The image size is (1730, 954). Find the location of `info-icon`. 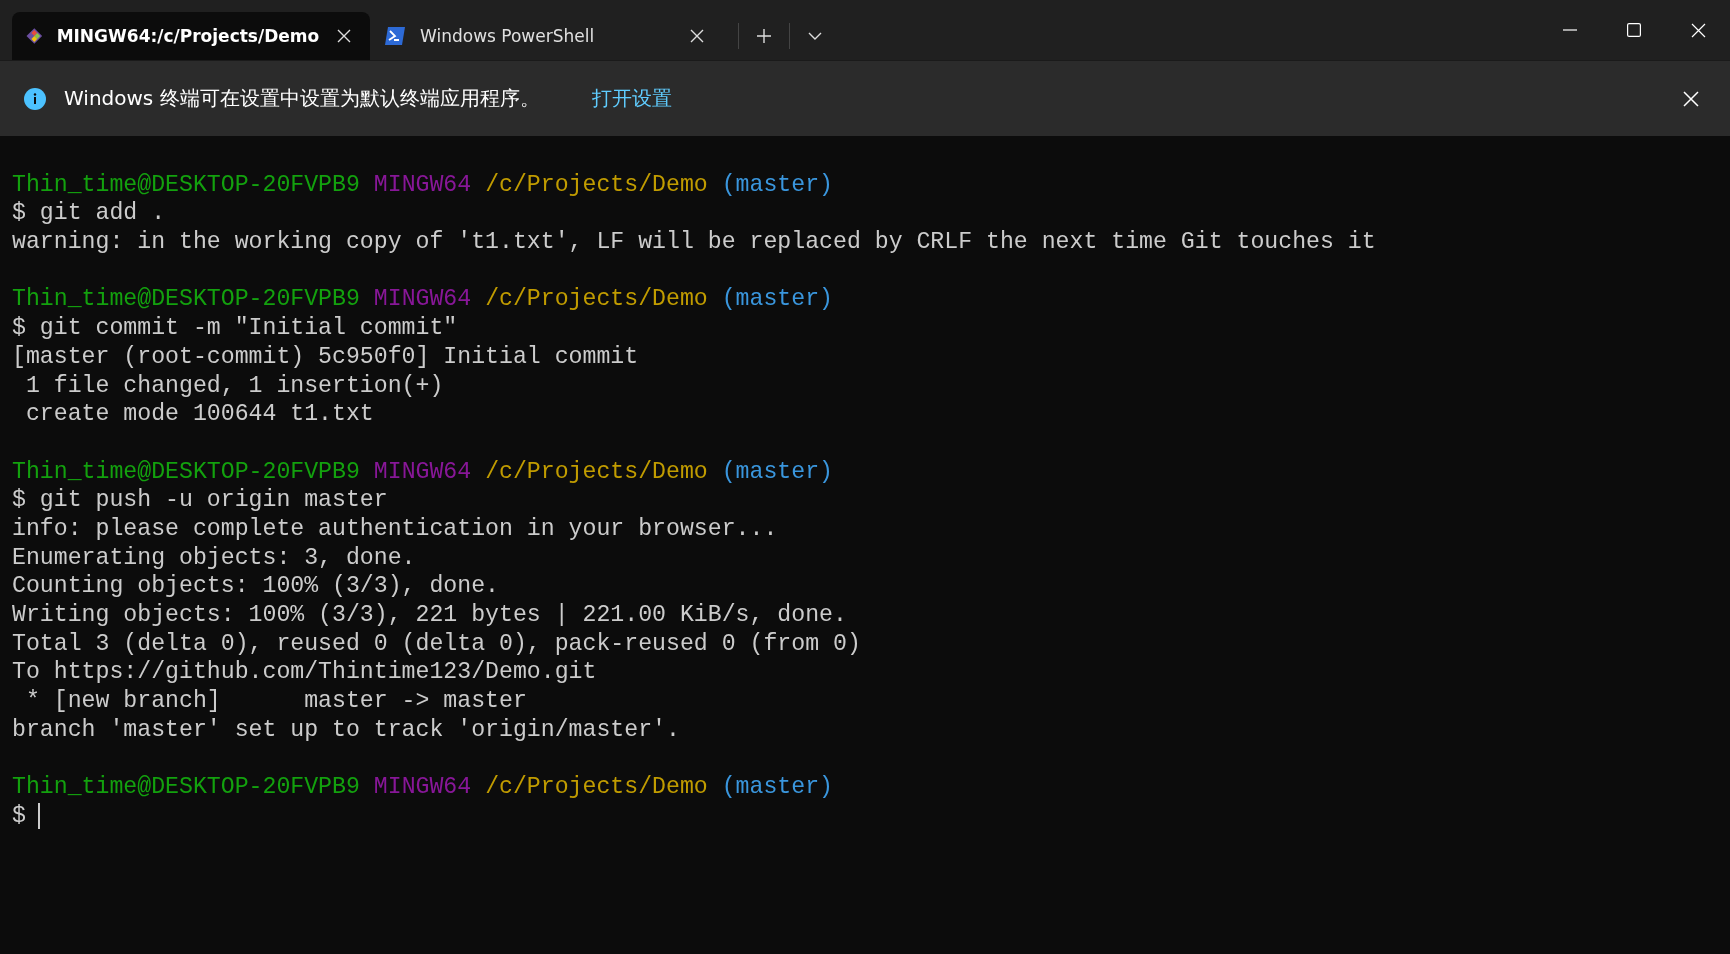

info-icon is located at coordinates (35, 98).